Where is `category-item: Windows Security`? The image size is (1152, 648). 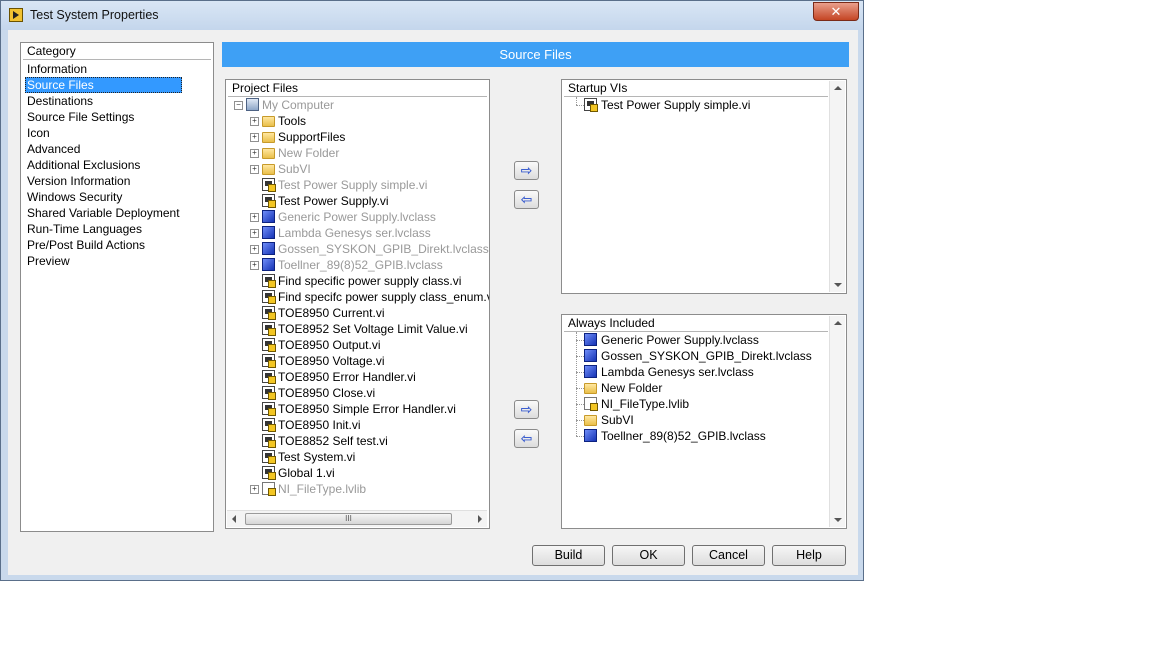 category-item: Windows Security is located at coordinates (103, 197).